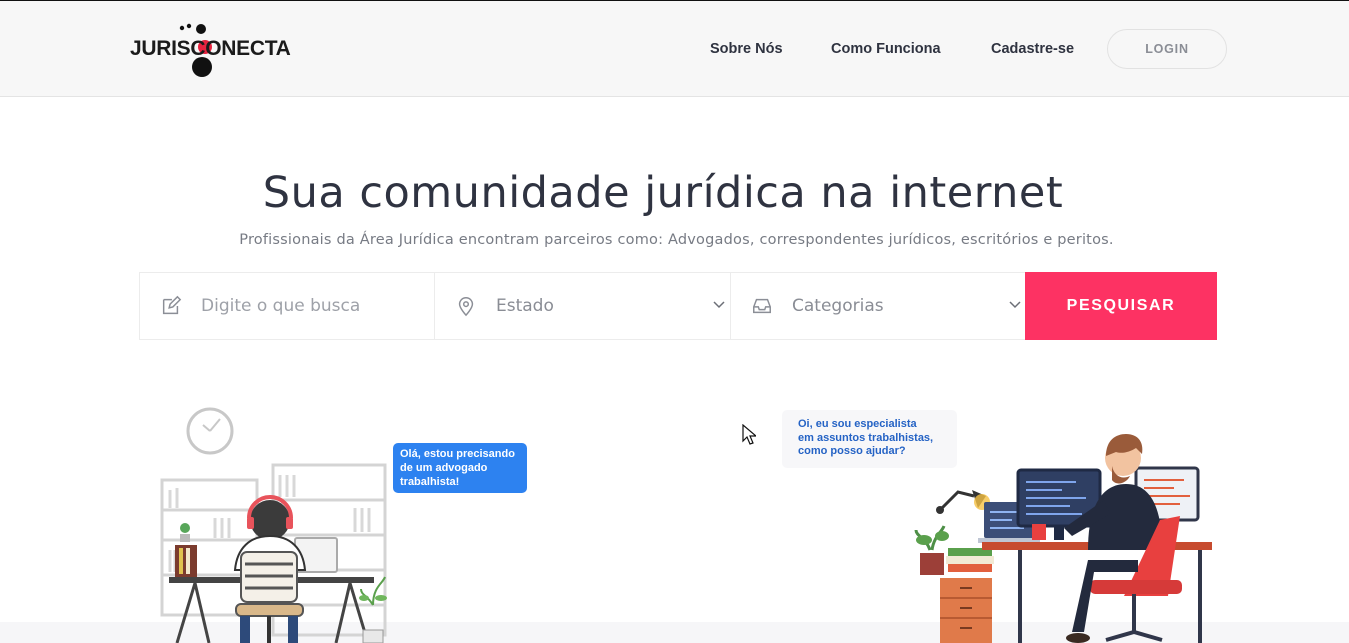 The height and width of the screenshot is (643, 1349). What do you see at coordinates (430, 482) in the screenshot?
I see `client-speech-line: trabalhista!` at bounding box center [430, 482].